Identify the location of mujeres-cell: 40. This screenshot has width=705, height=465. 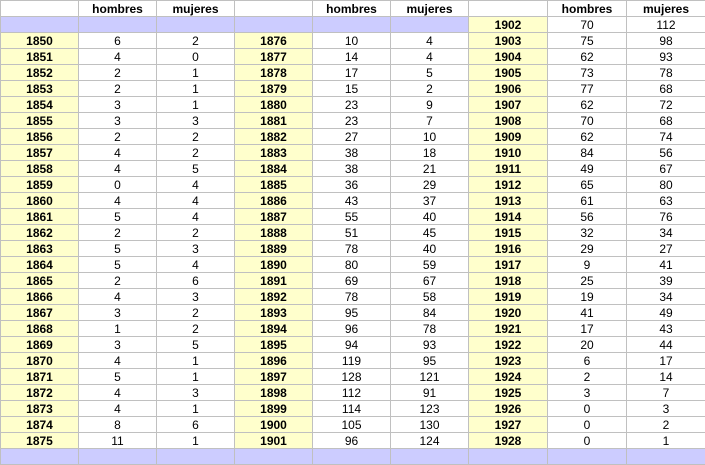
(429, 248).